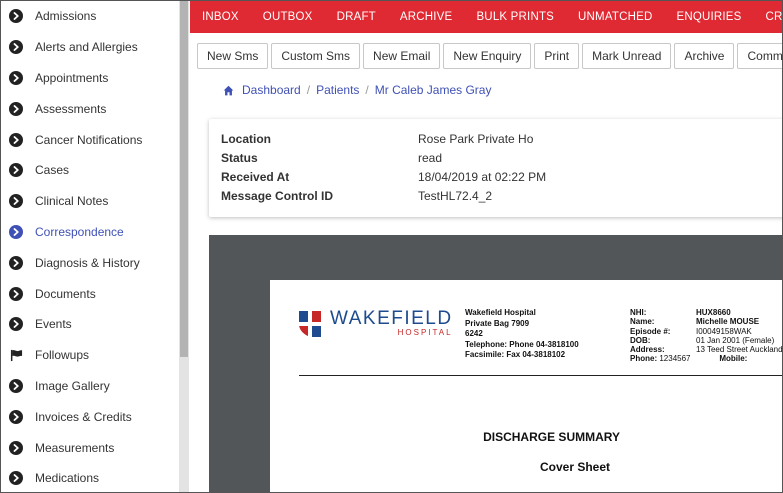 This screenshot has height=493, width=783. I want to click on sidebar-item-label: Cancer Notifications, so click(89, 139).